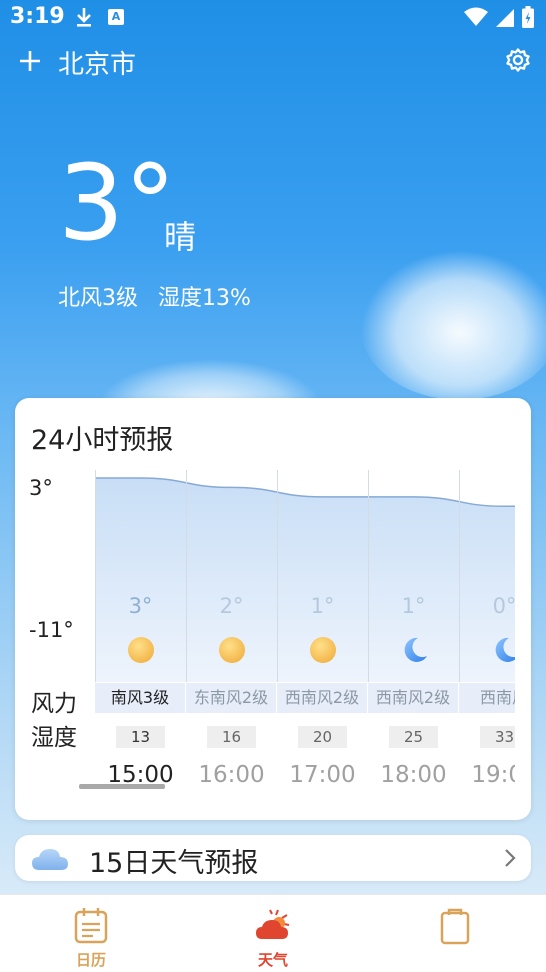 This screenshot has height=972, width=546. Describe the element at coordinates (54, 738) in the screenshot. I see `humidity-row-label: 湿度` at that location.